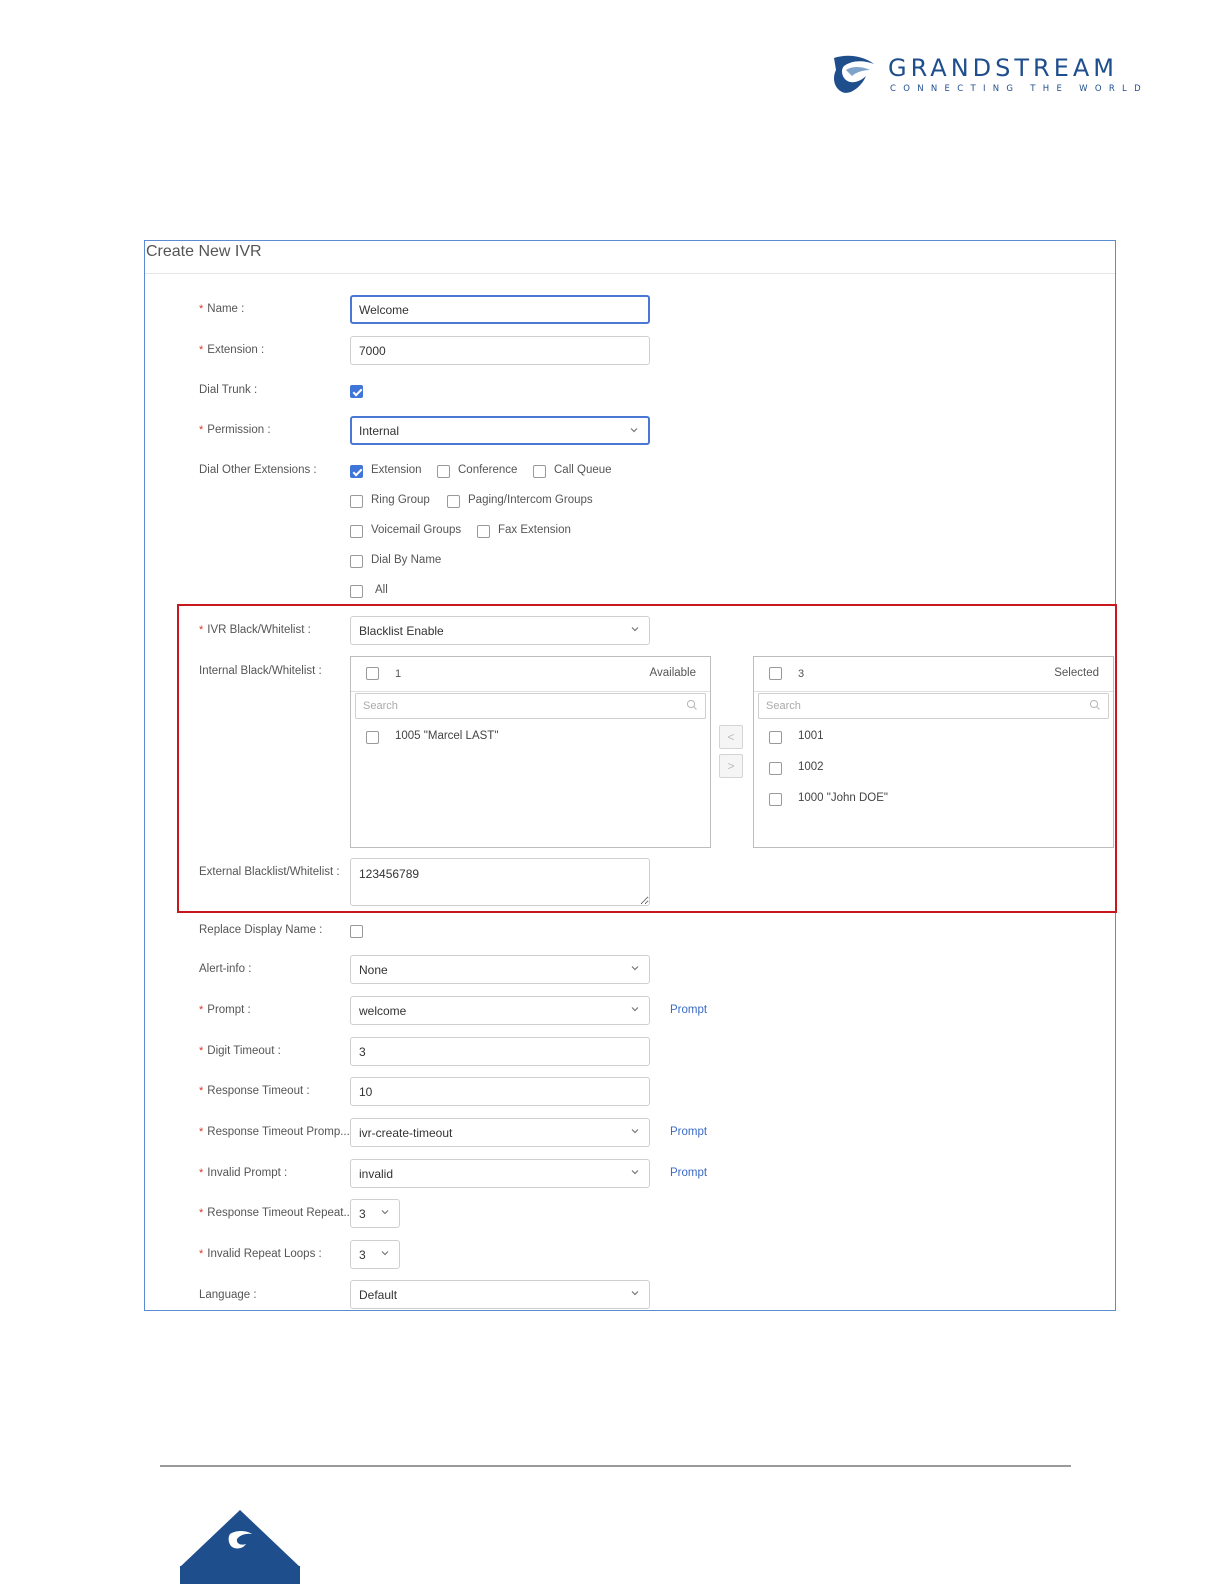 The width and height of the screenshot is (1224, 1584). What do you see at coordinates (261, 930) in the screenshot?
I see `replace-display-name-label: Replace Display Name :` at bounding box center [261, 930].